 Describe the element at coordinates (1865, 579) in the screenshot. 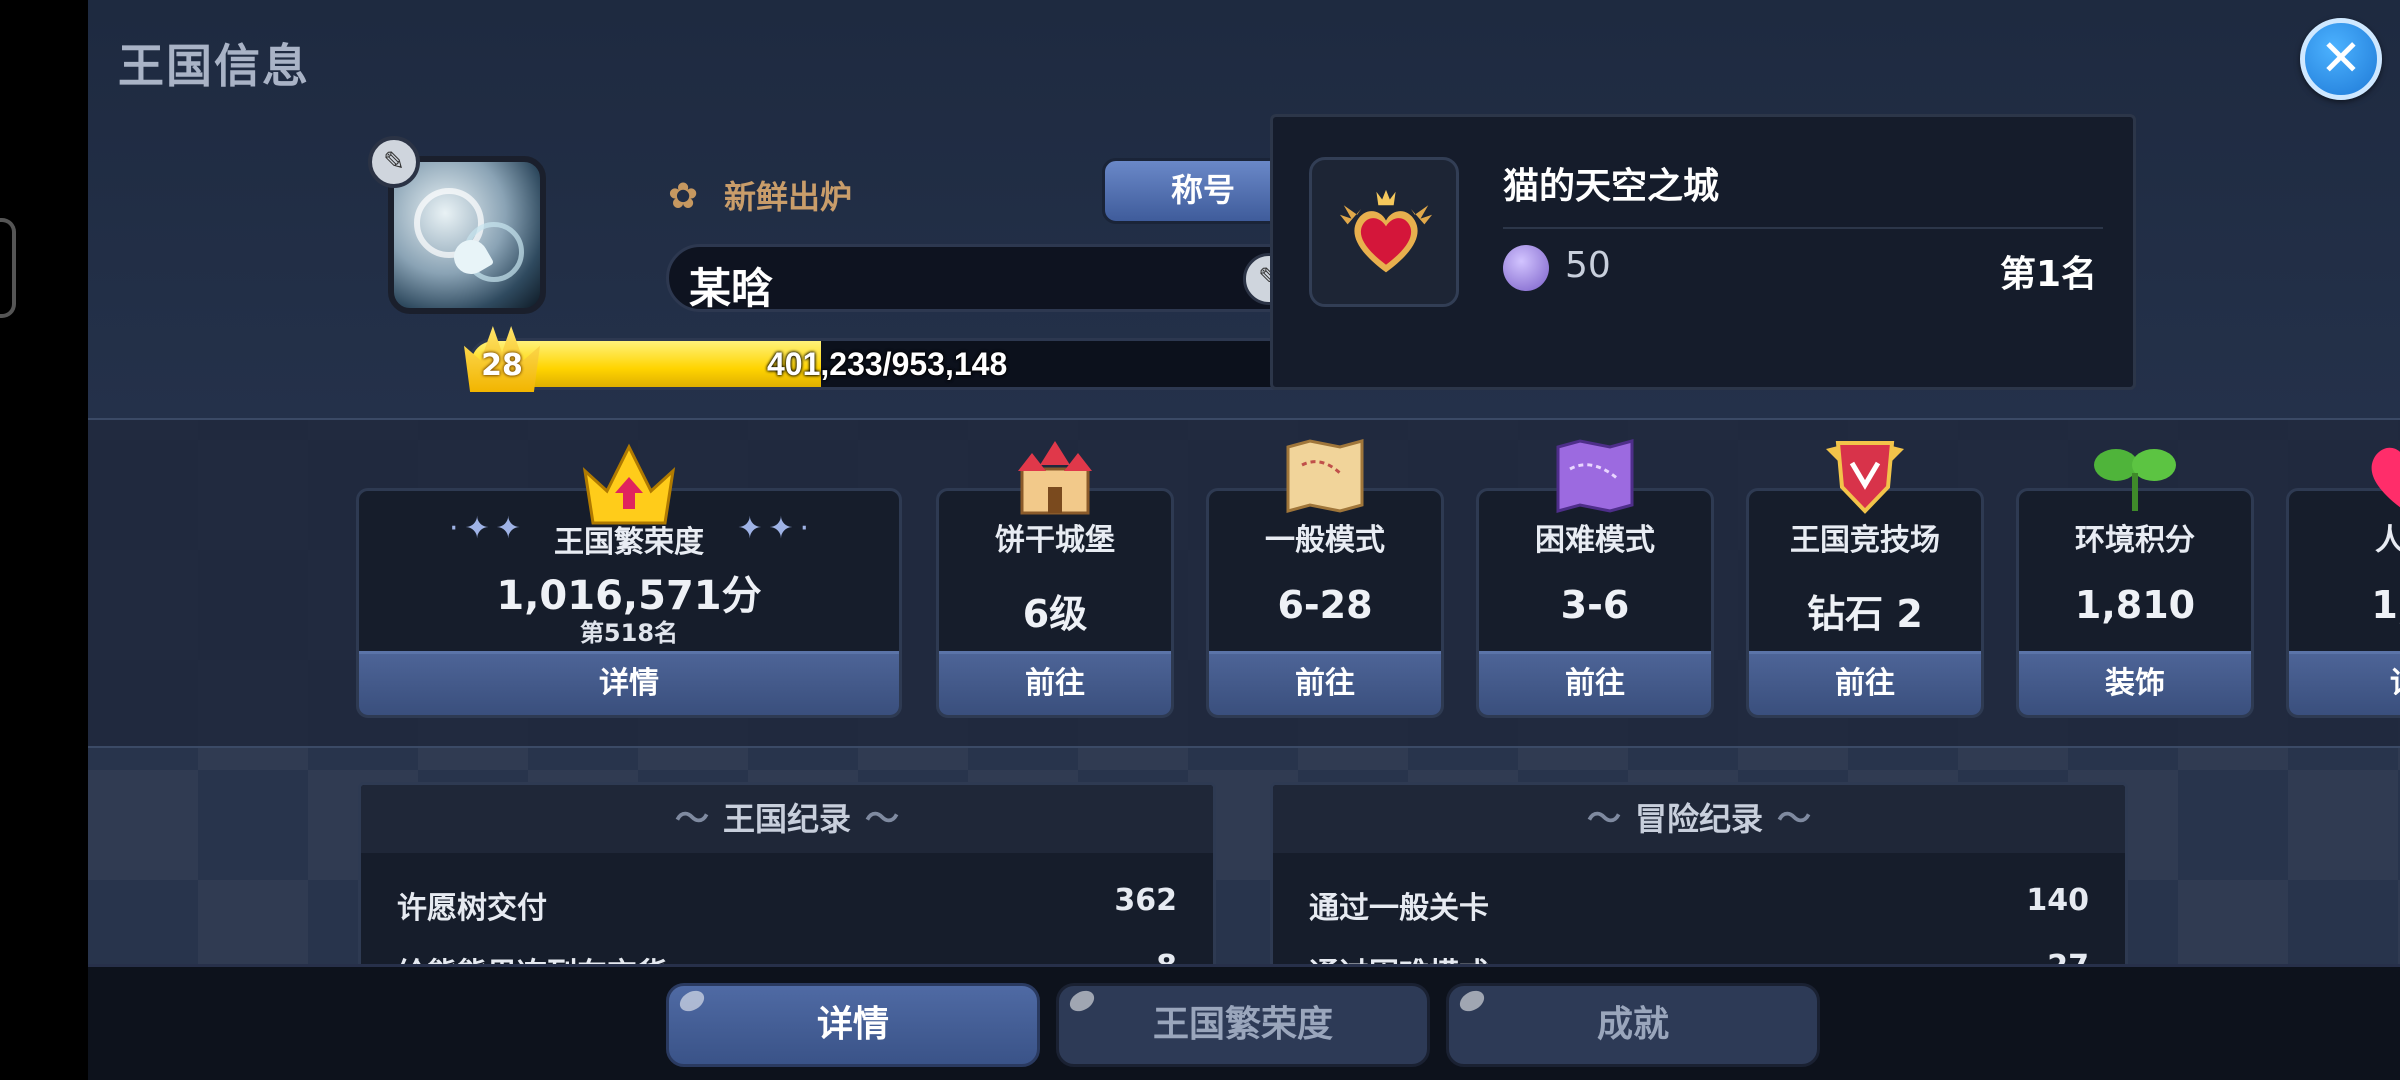

I see `card-kingdom-arena: 王国竞技场 钻石 2 前往` at that location.